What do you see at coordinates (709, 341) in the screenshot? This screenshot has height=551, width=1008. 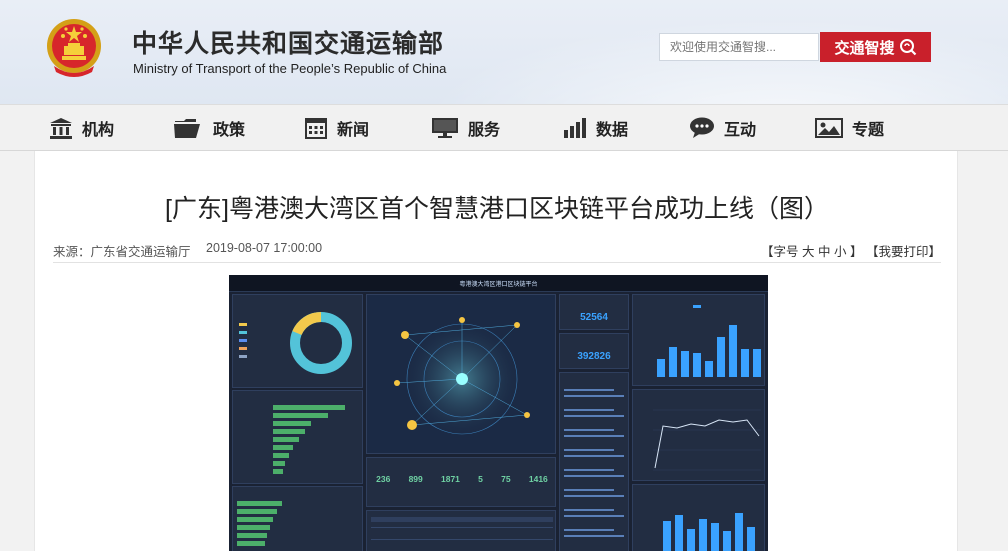 I see `vbar-chart` at bounding box center [709, 341].